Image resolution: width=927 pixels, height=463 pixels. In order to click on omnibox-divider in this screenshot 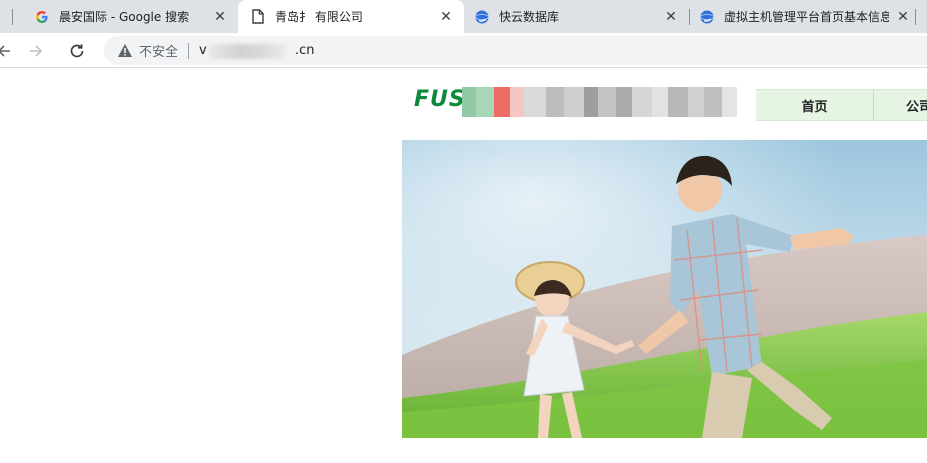, I will do `click(189, 50)`.